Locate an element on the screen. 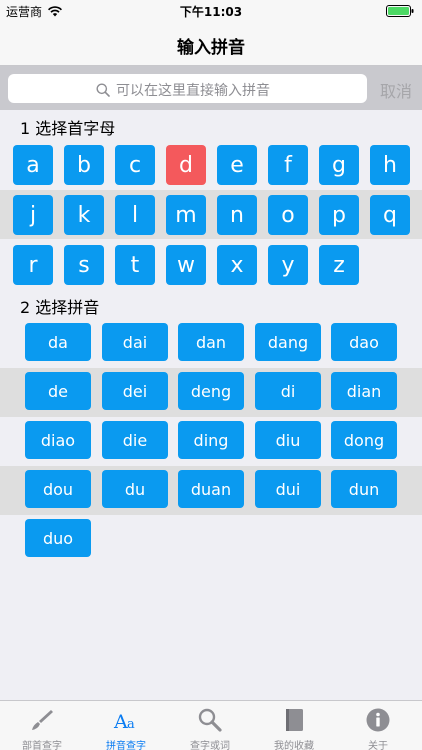 The height and width of the screenshot is (750, 422). tab-search: 查字或词 is located at coordinates (210, 725).